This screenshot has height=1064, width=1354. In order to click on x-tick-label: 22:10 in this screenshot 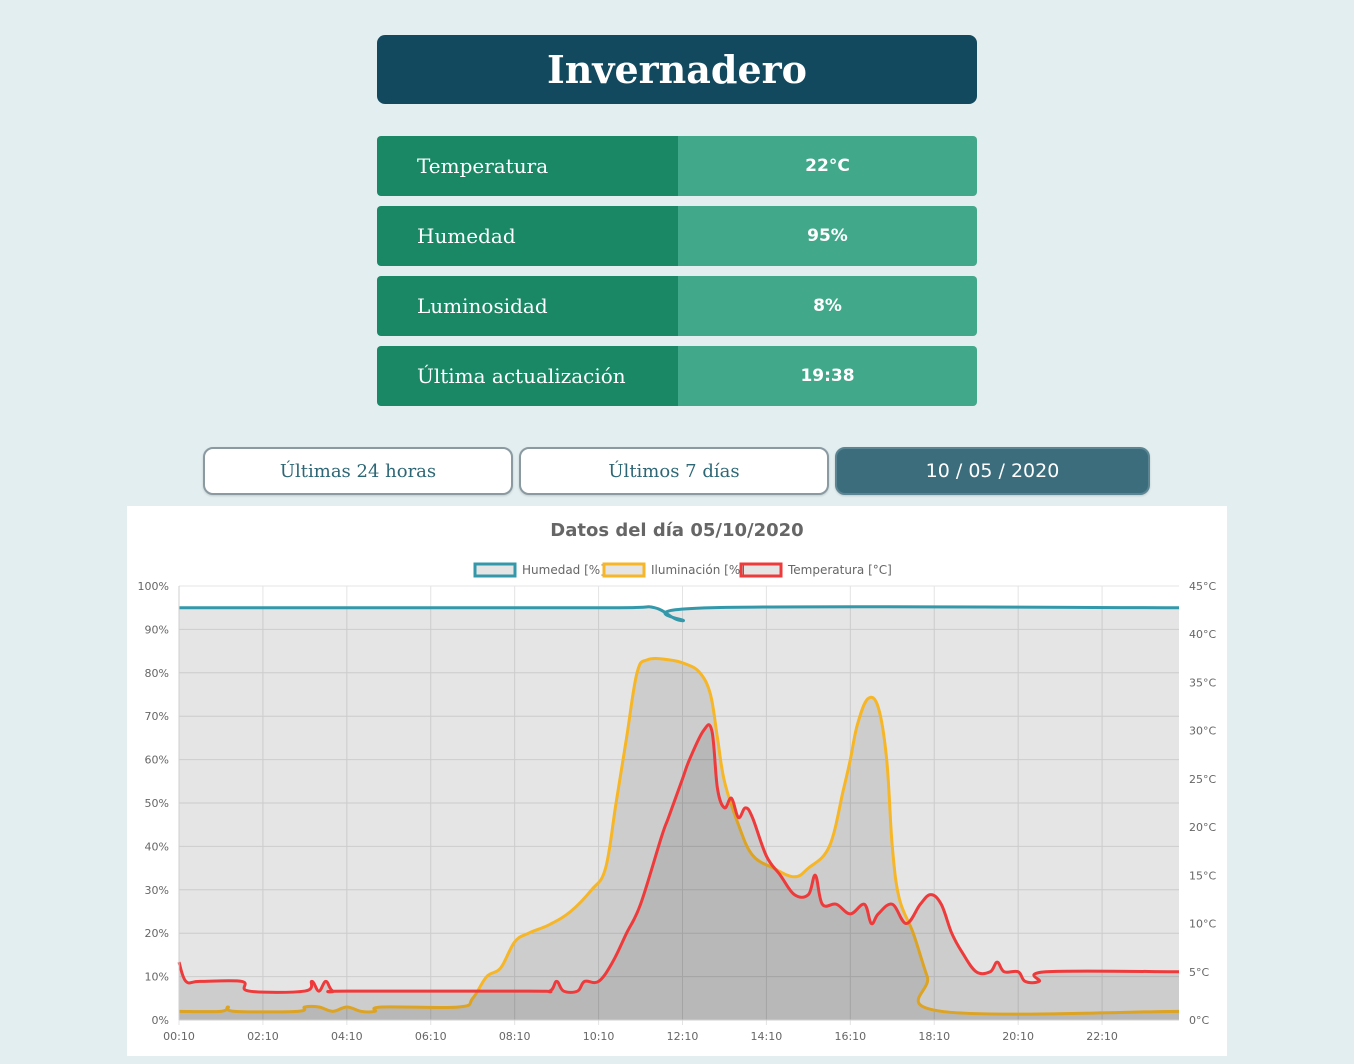, I will do `click(1102, 1036)`.